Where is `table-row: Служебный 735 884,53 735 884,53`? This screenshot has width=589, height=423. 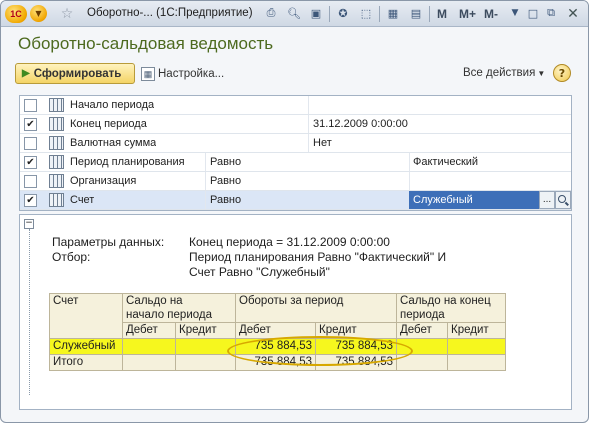 table-row: Служебный 735 884,53 735 884,53 is located at coordinates (277, 346).